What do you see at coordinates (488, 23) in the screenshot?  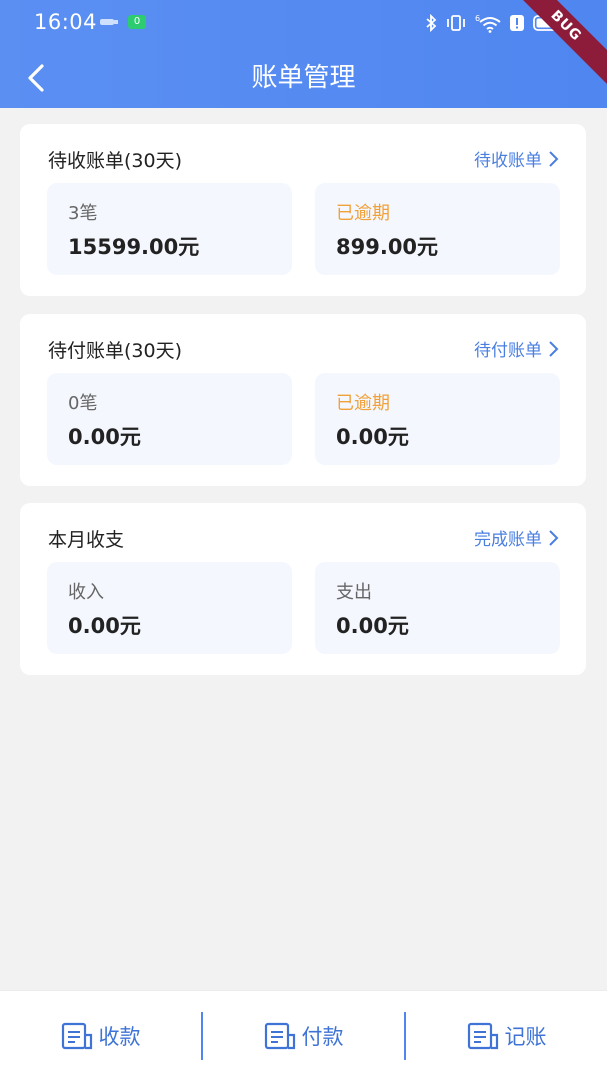 I see `wifi-icon: 6` at bounding box center [488, 23].